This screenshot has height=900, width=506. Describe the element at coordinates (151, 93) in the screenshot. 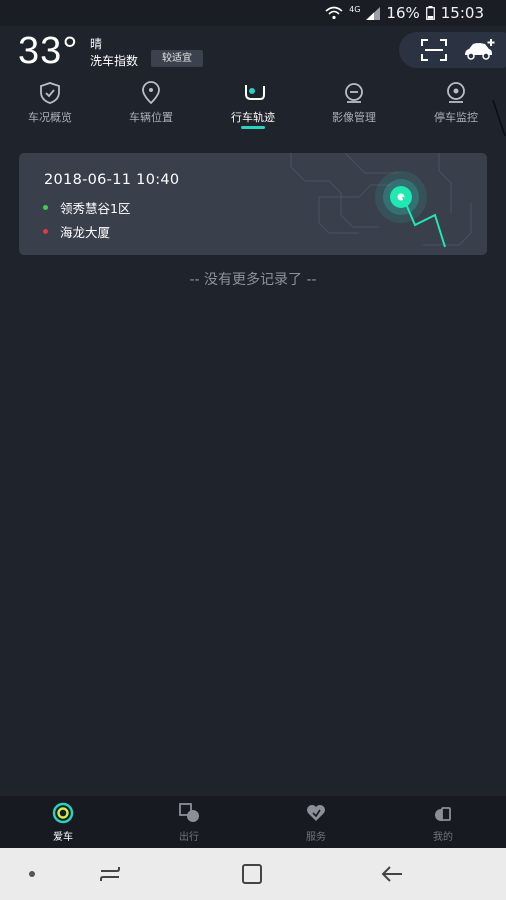

I see `location-pin-icon` at that location.